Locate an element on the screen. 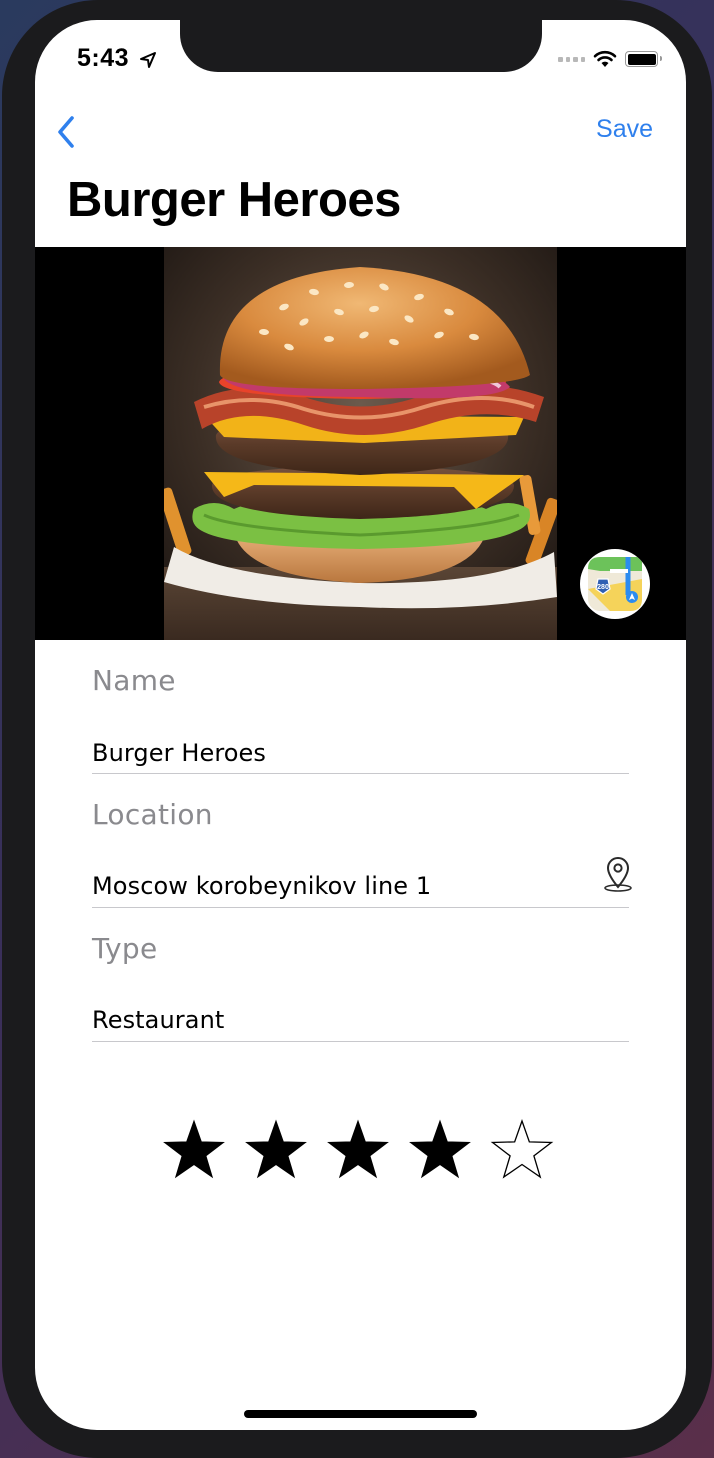 Image resolution: width=714 pixels, height=1458 pixels. rating-control is located at coordinates (358, 1150).